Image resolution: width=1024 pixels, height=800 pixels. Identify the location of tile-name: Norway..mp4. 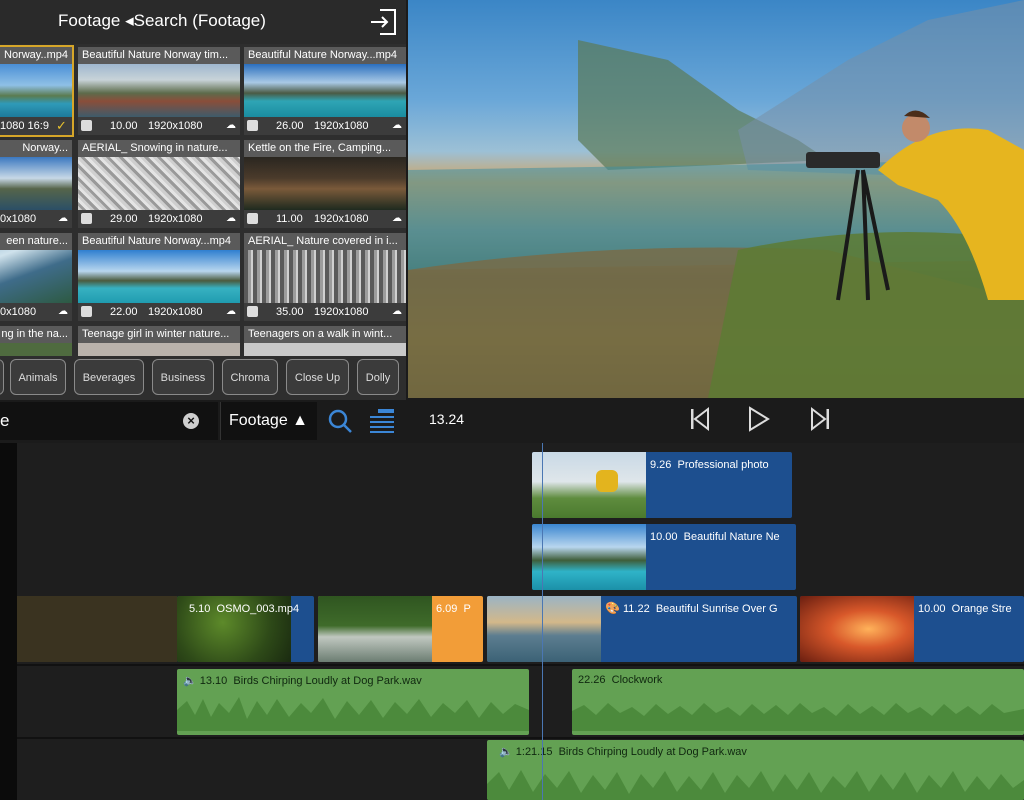
(36, 55).